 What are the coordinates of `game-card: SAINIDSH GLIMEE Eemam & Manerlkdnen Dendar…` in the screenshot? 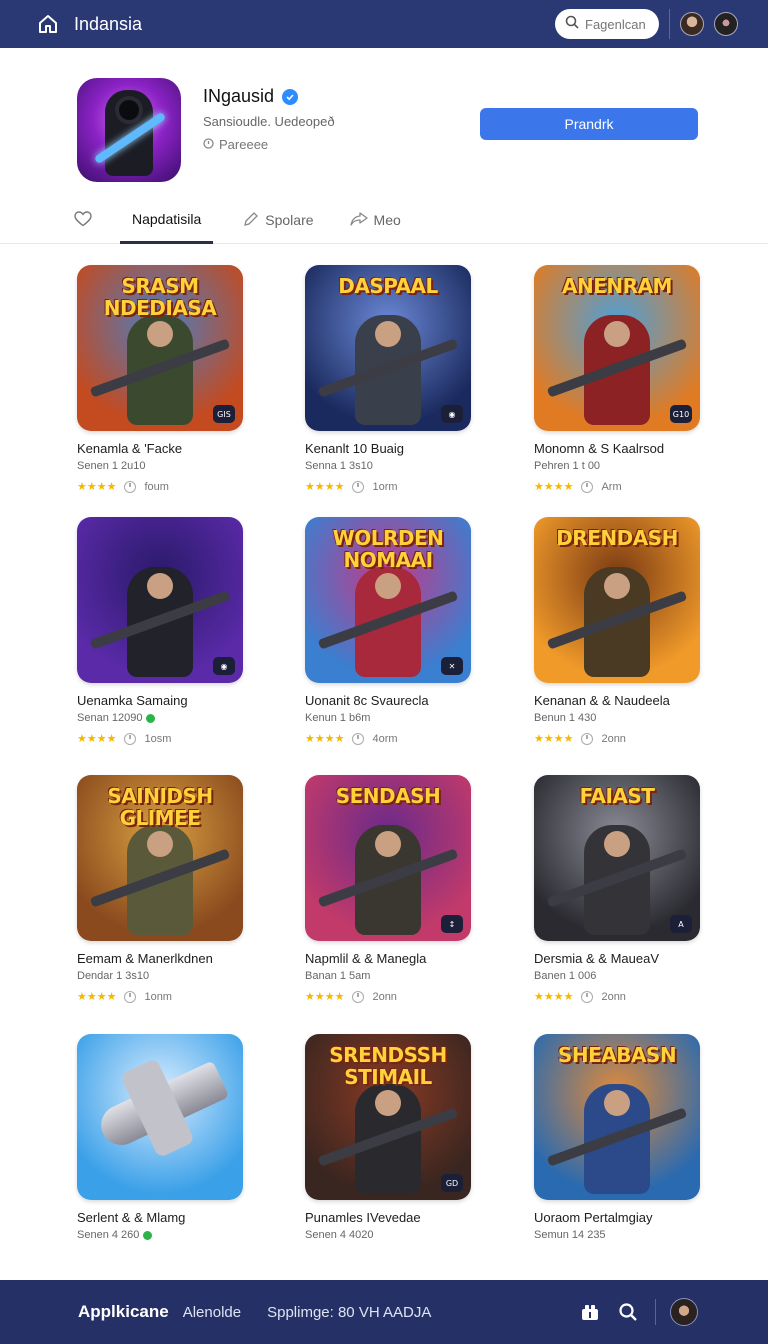 It's located at (167, 889).